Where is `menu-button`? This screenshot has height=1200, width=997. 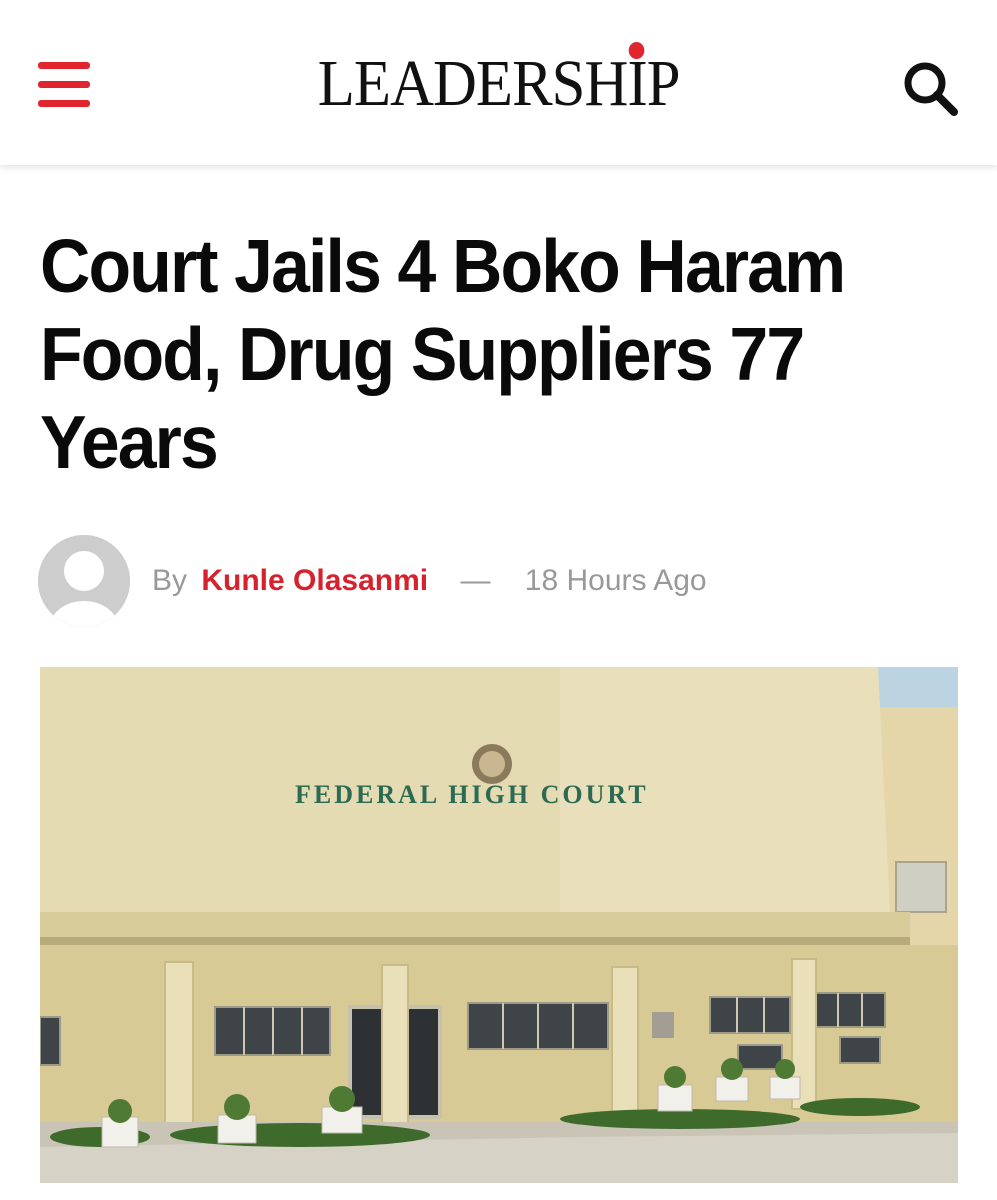
menu-button is located at coordinates (64, 84).